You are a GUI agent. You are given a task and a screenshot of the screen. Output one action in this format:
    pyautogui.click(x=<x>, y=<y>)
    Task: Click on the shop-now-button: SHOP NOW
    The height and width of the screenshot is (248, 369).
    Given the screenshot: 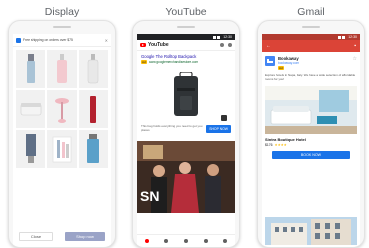 What is the action you would take?
    pyautogui.click(x=218, y=129)
    